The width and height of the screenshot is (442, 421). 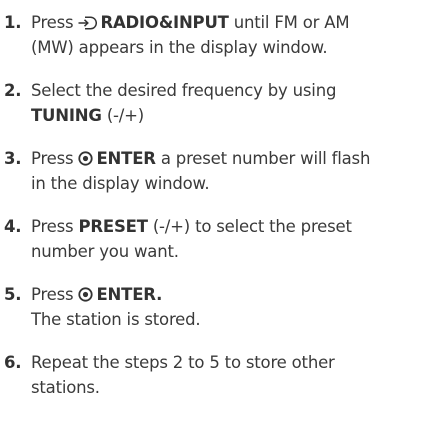 I want to click on step-line-1: Repeat the steps 2 to 5 to store other, so click(x=183, y=362).